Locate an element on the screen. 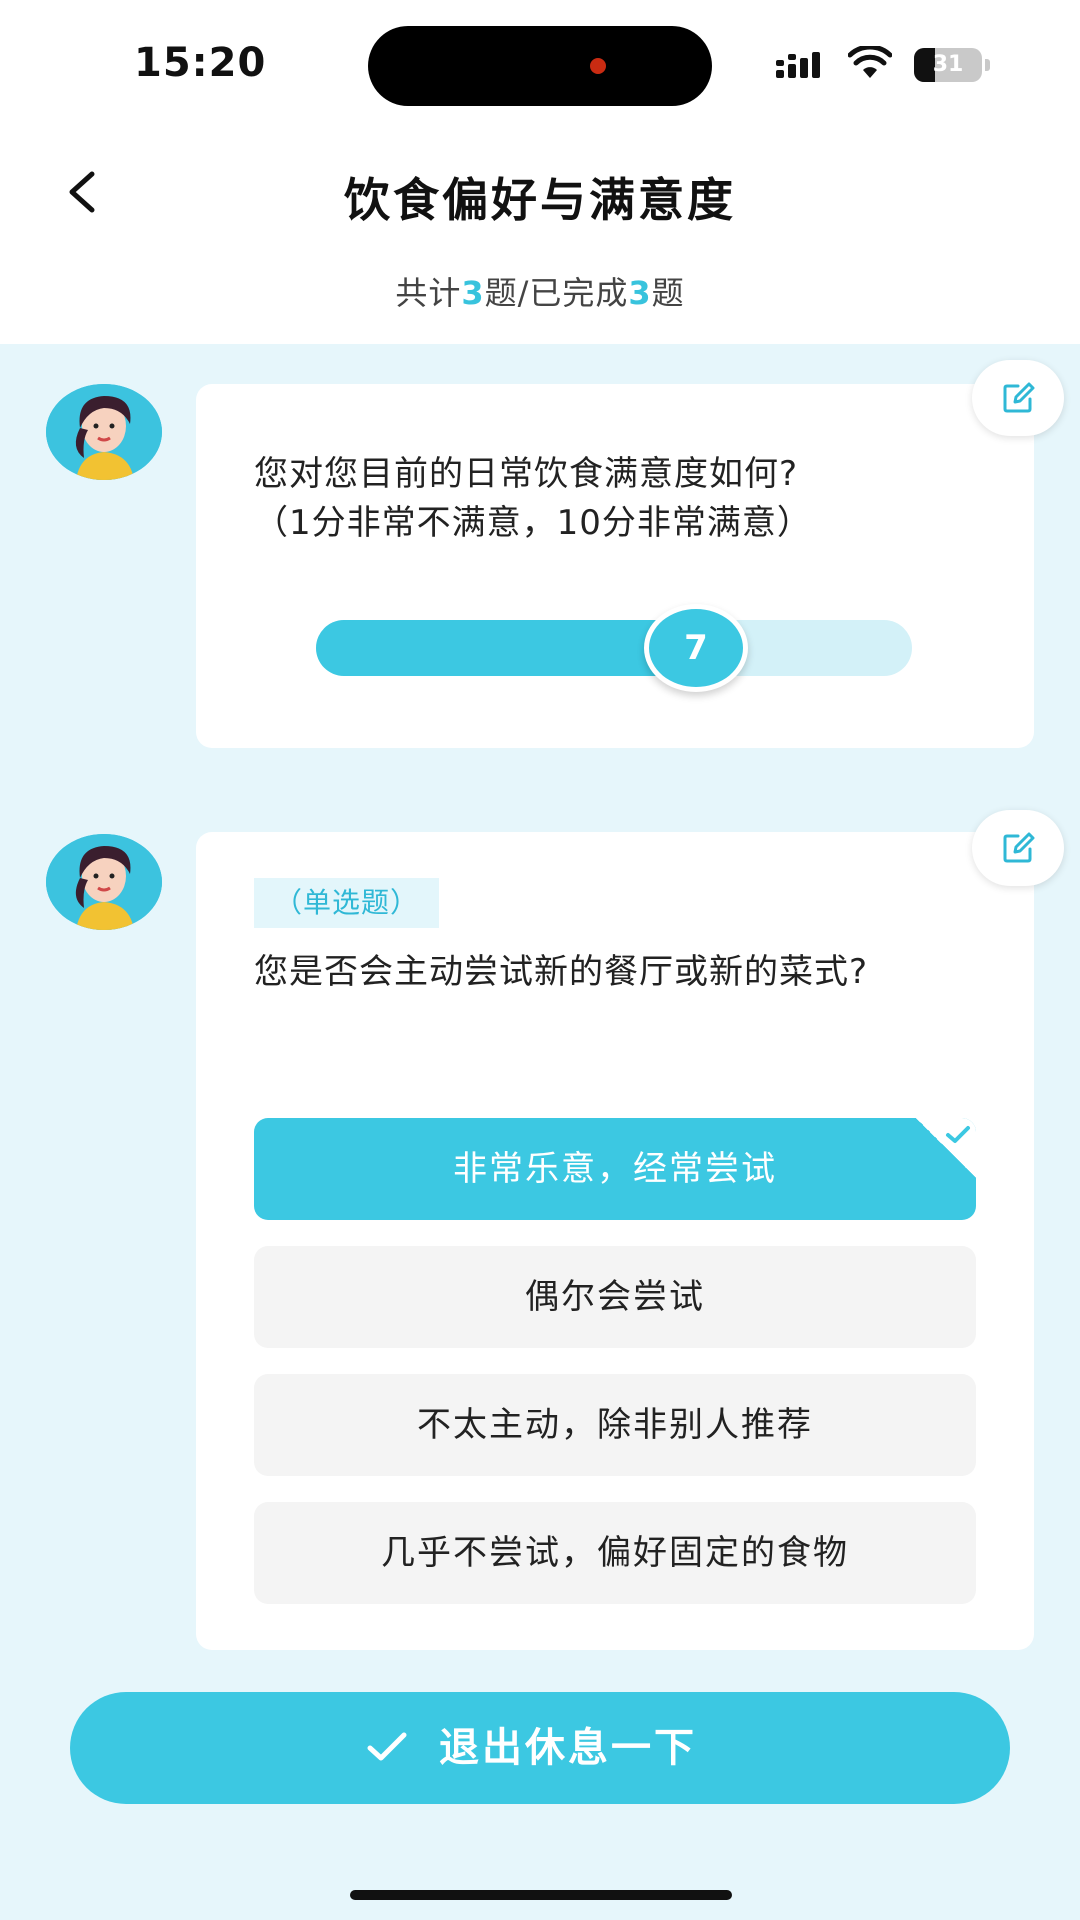  completed-count: 3 is located at coordinates (640, 293).